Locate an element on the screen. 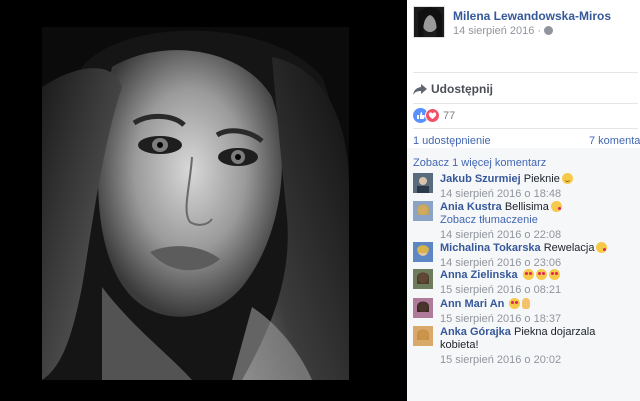  comment-body: Anna Zielinska 15 sierpień 2016 o 08:21 is located at coordinates (537, 283).